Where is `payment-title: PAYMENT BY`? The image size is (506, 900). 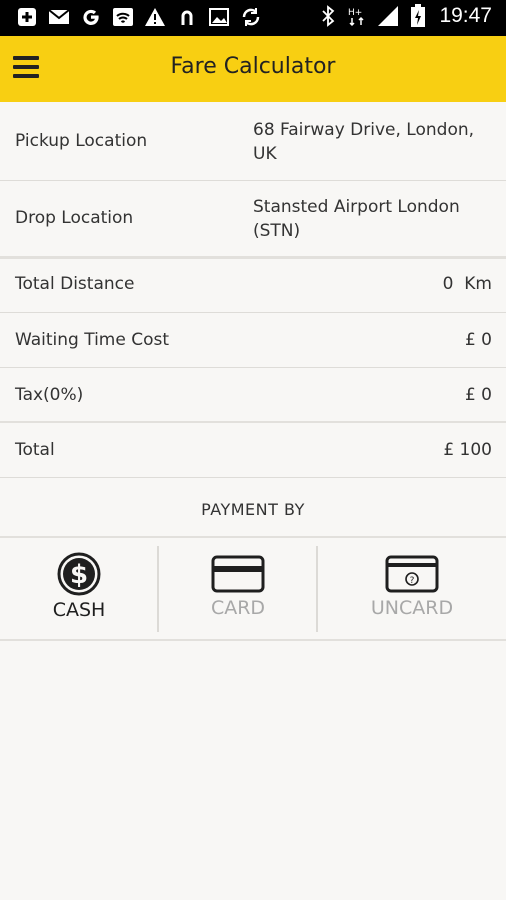 payment-title: PAYMENT BY is located at coordinates (253, 509).